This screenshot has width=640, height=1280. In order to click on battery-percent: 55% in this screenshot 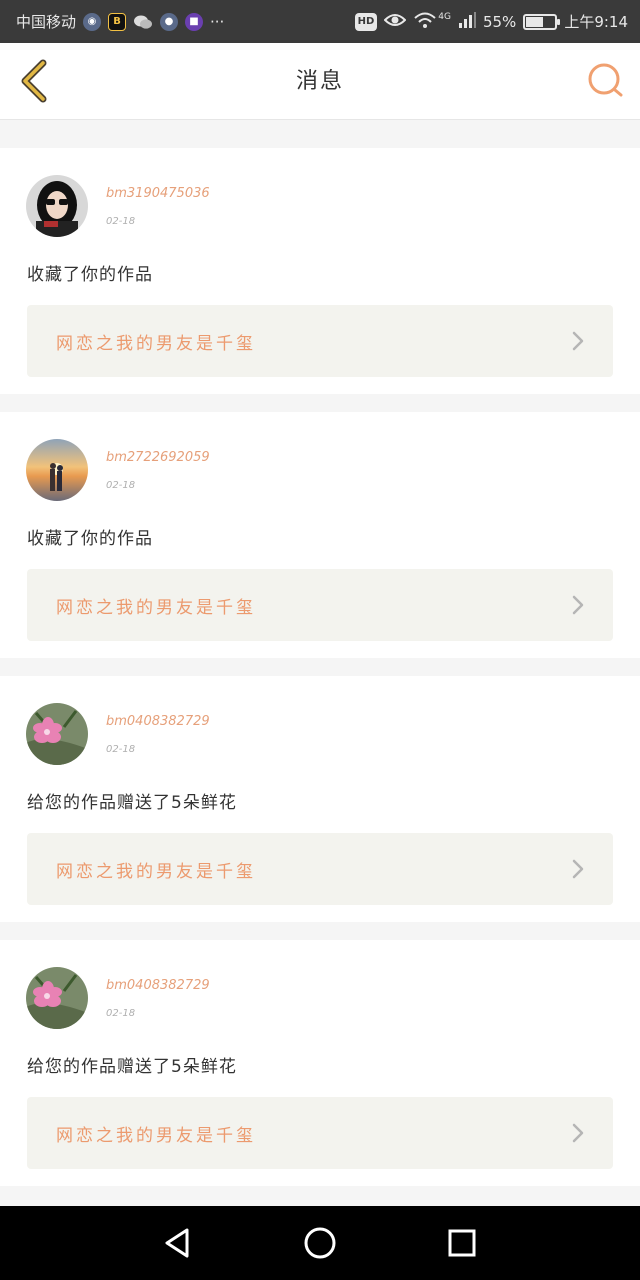, I will do `click(499, 21)`.